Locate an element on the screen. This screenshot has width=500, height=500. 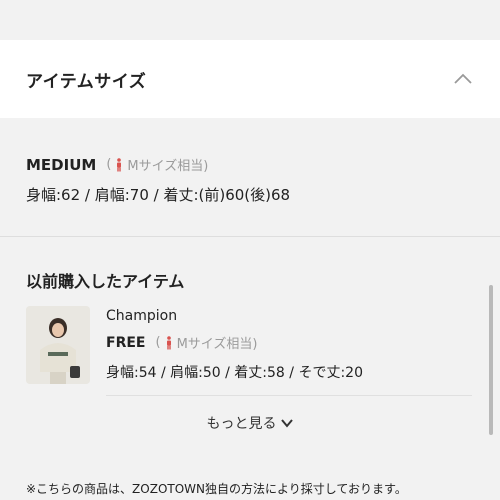
size-measurements: 身幅:62 / 肩幅:70 / 着丈:(前)60(後)68 is located at coordinates (158, 195).